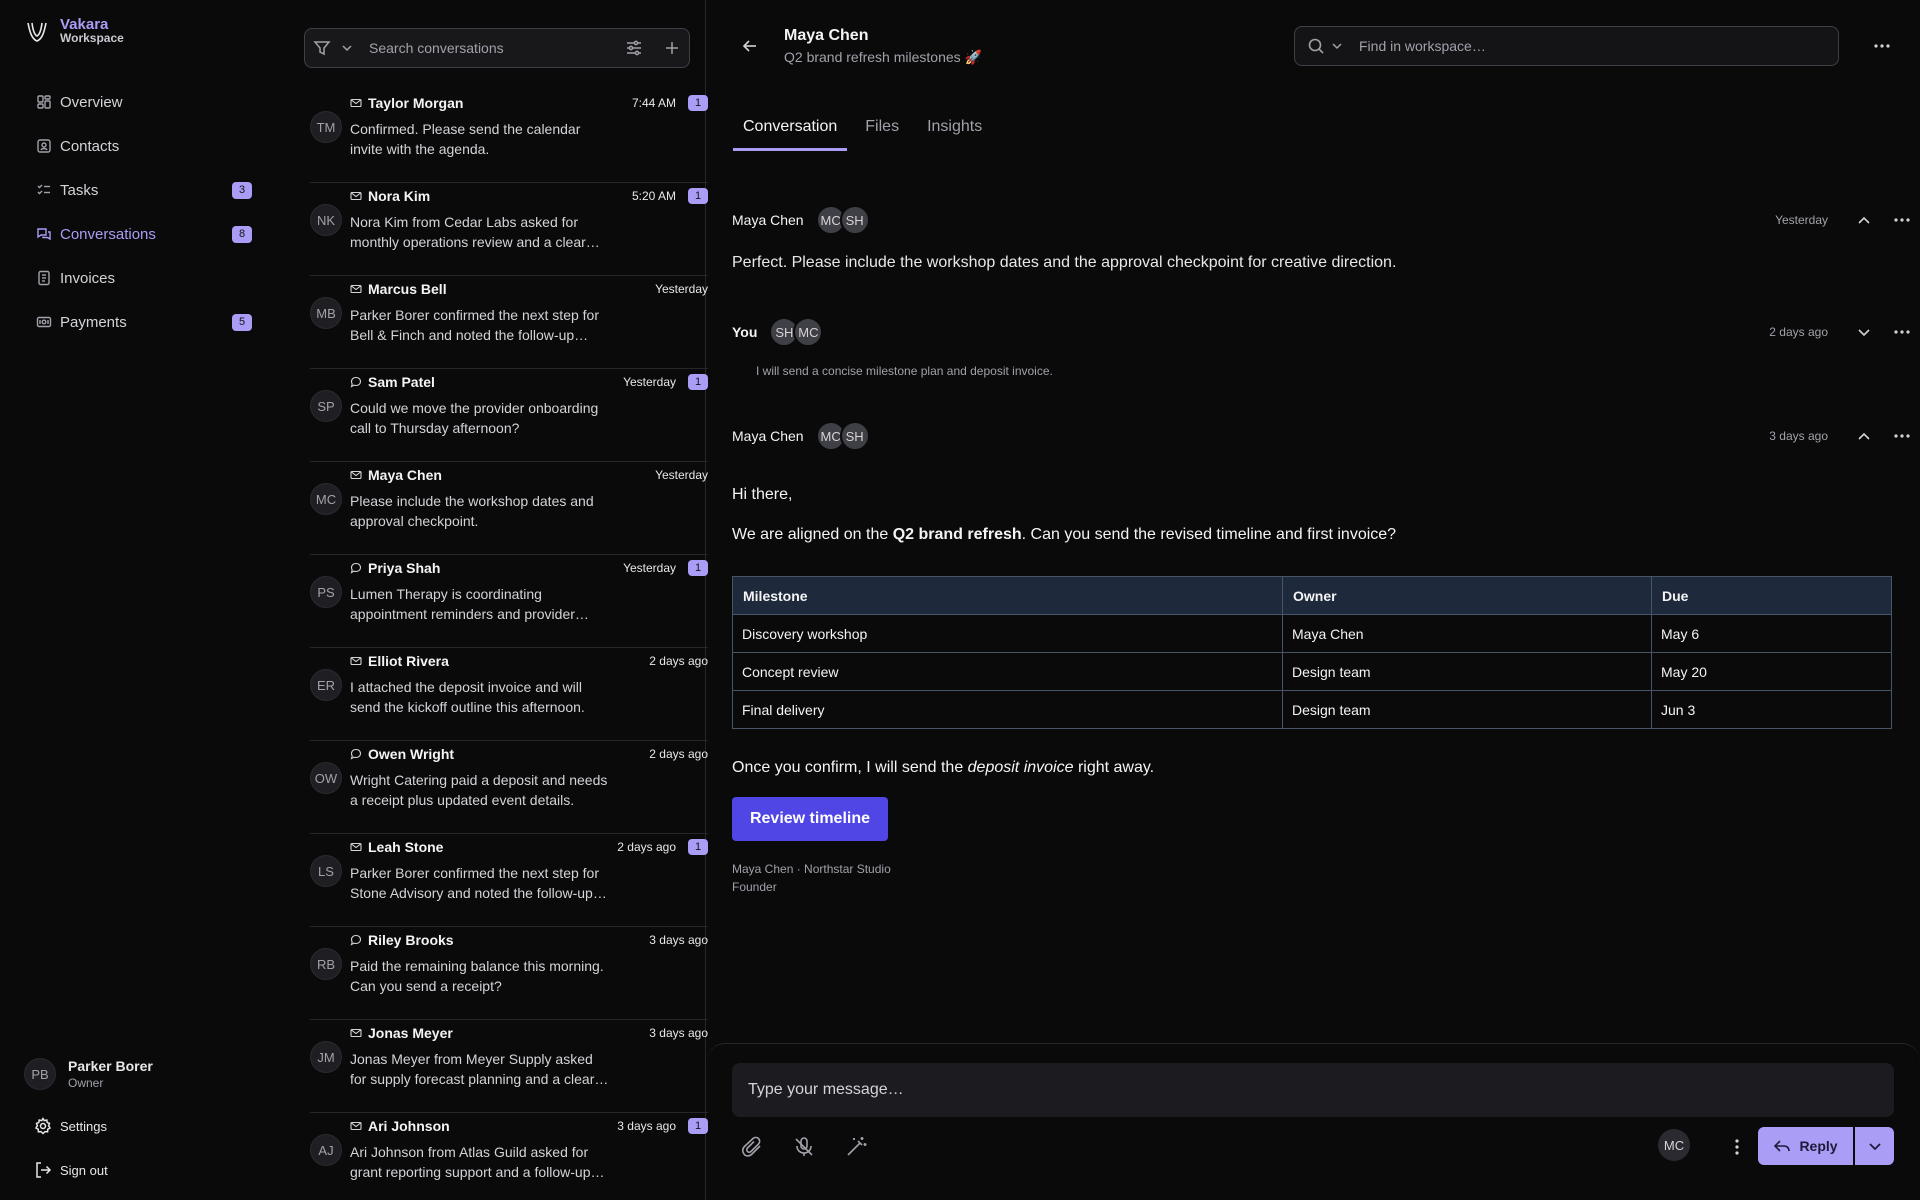 This screenshot has height=1200, width=1920. I want to click on filter-icon, so click(324, 48).